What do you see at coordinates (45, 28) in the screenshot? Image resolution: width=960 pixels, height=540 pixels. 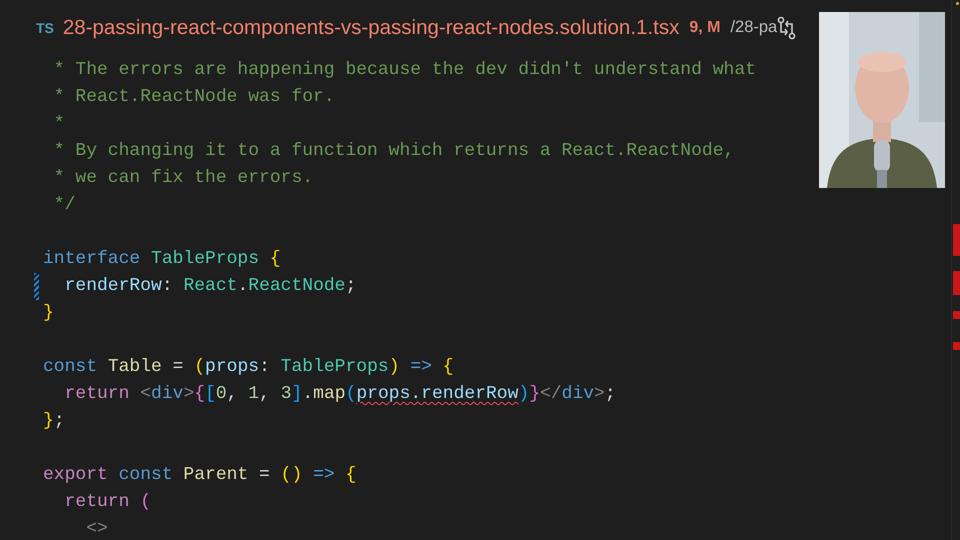 I see `language-label: TS` at bounding box center [45, 28].